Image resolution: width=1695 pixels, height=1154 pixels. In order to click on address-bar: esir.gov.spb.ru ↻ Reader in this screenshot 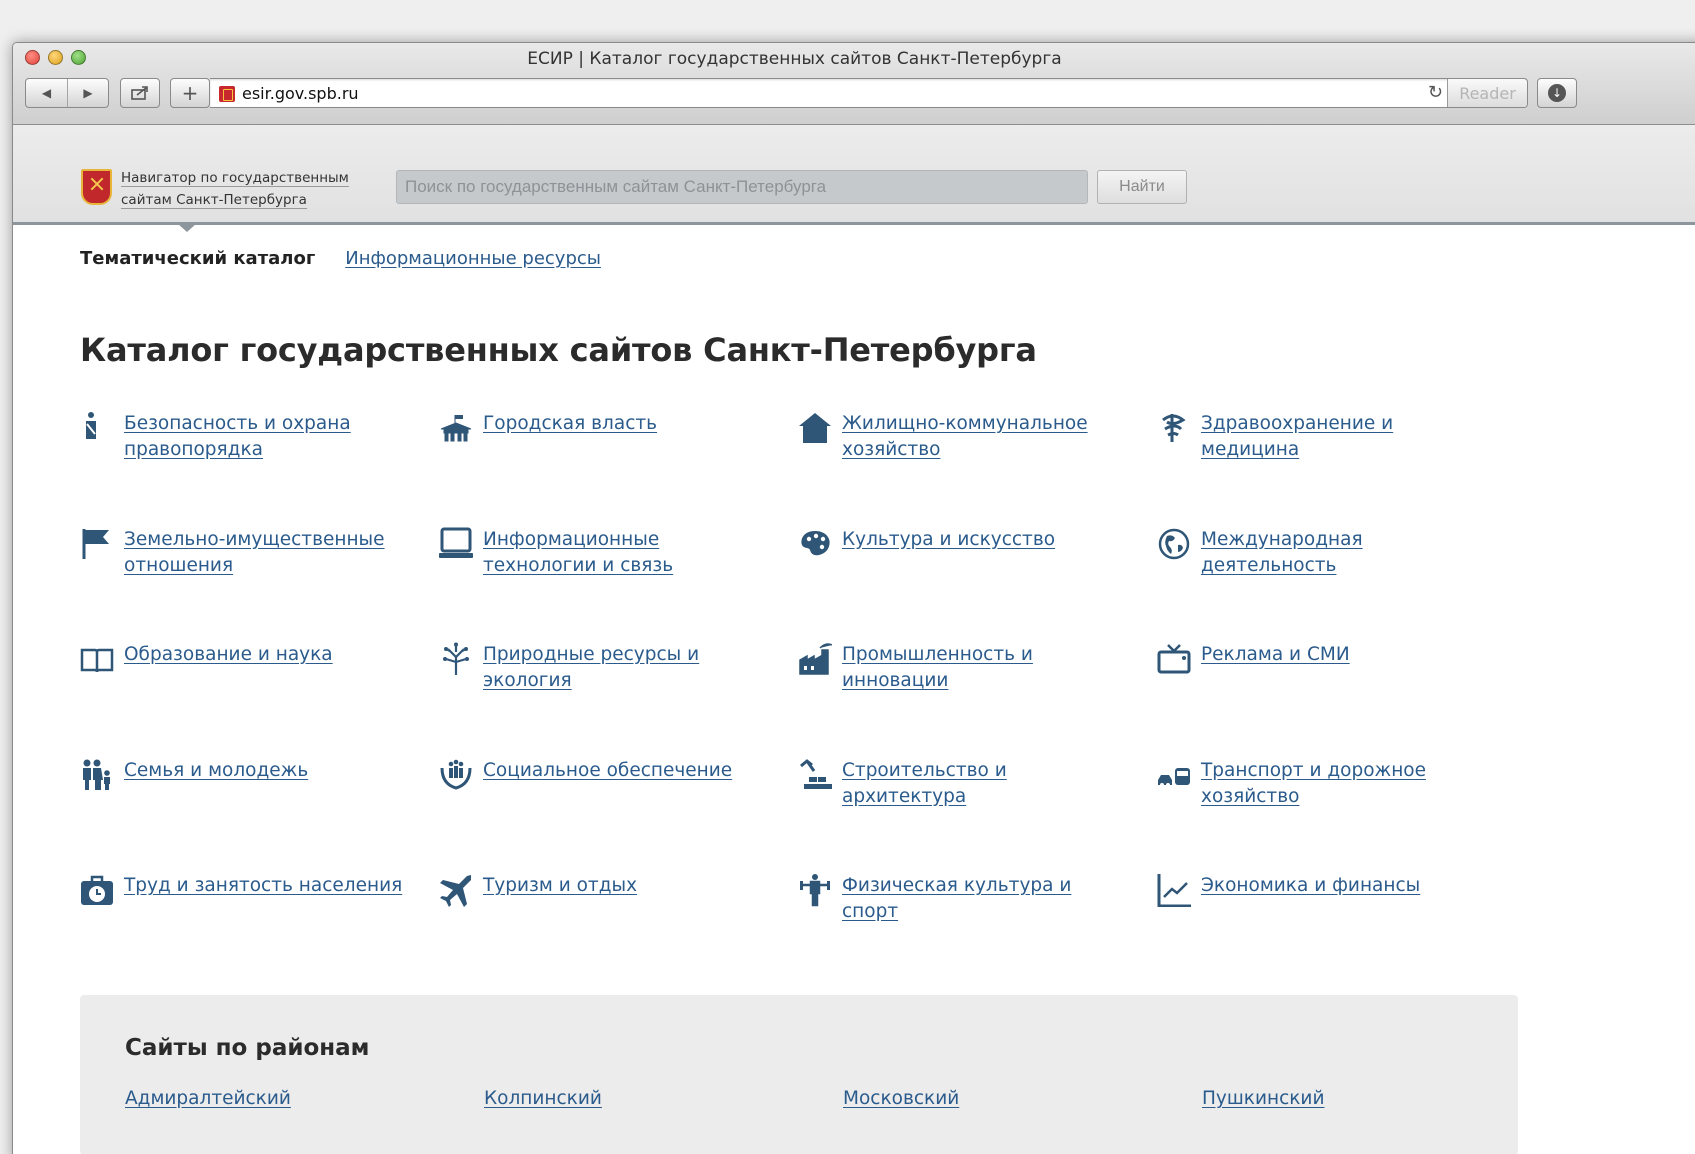, I will do `click(869, 93)`.